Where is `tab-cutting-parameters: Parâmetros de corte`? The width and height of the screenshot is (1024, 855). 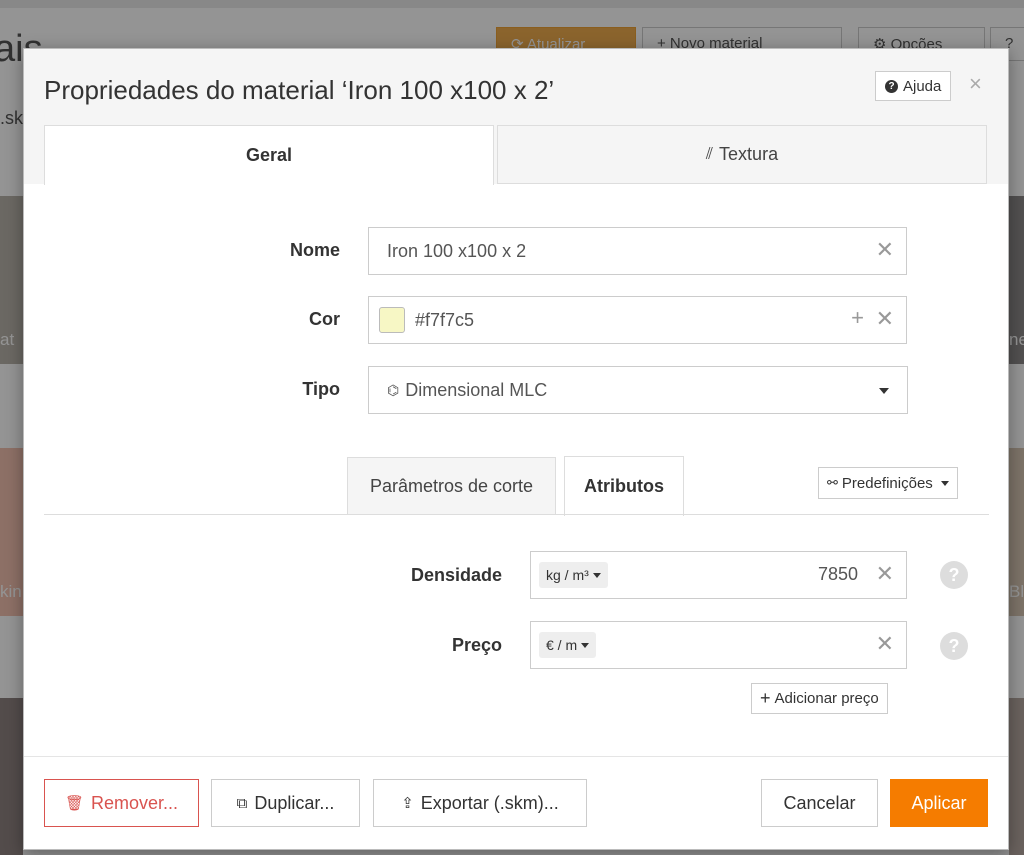 tab-cutting-parameters: Parâmetros de corte is located at coordinates (451, 486).